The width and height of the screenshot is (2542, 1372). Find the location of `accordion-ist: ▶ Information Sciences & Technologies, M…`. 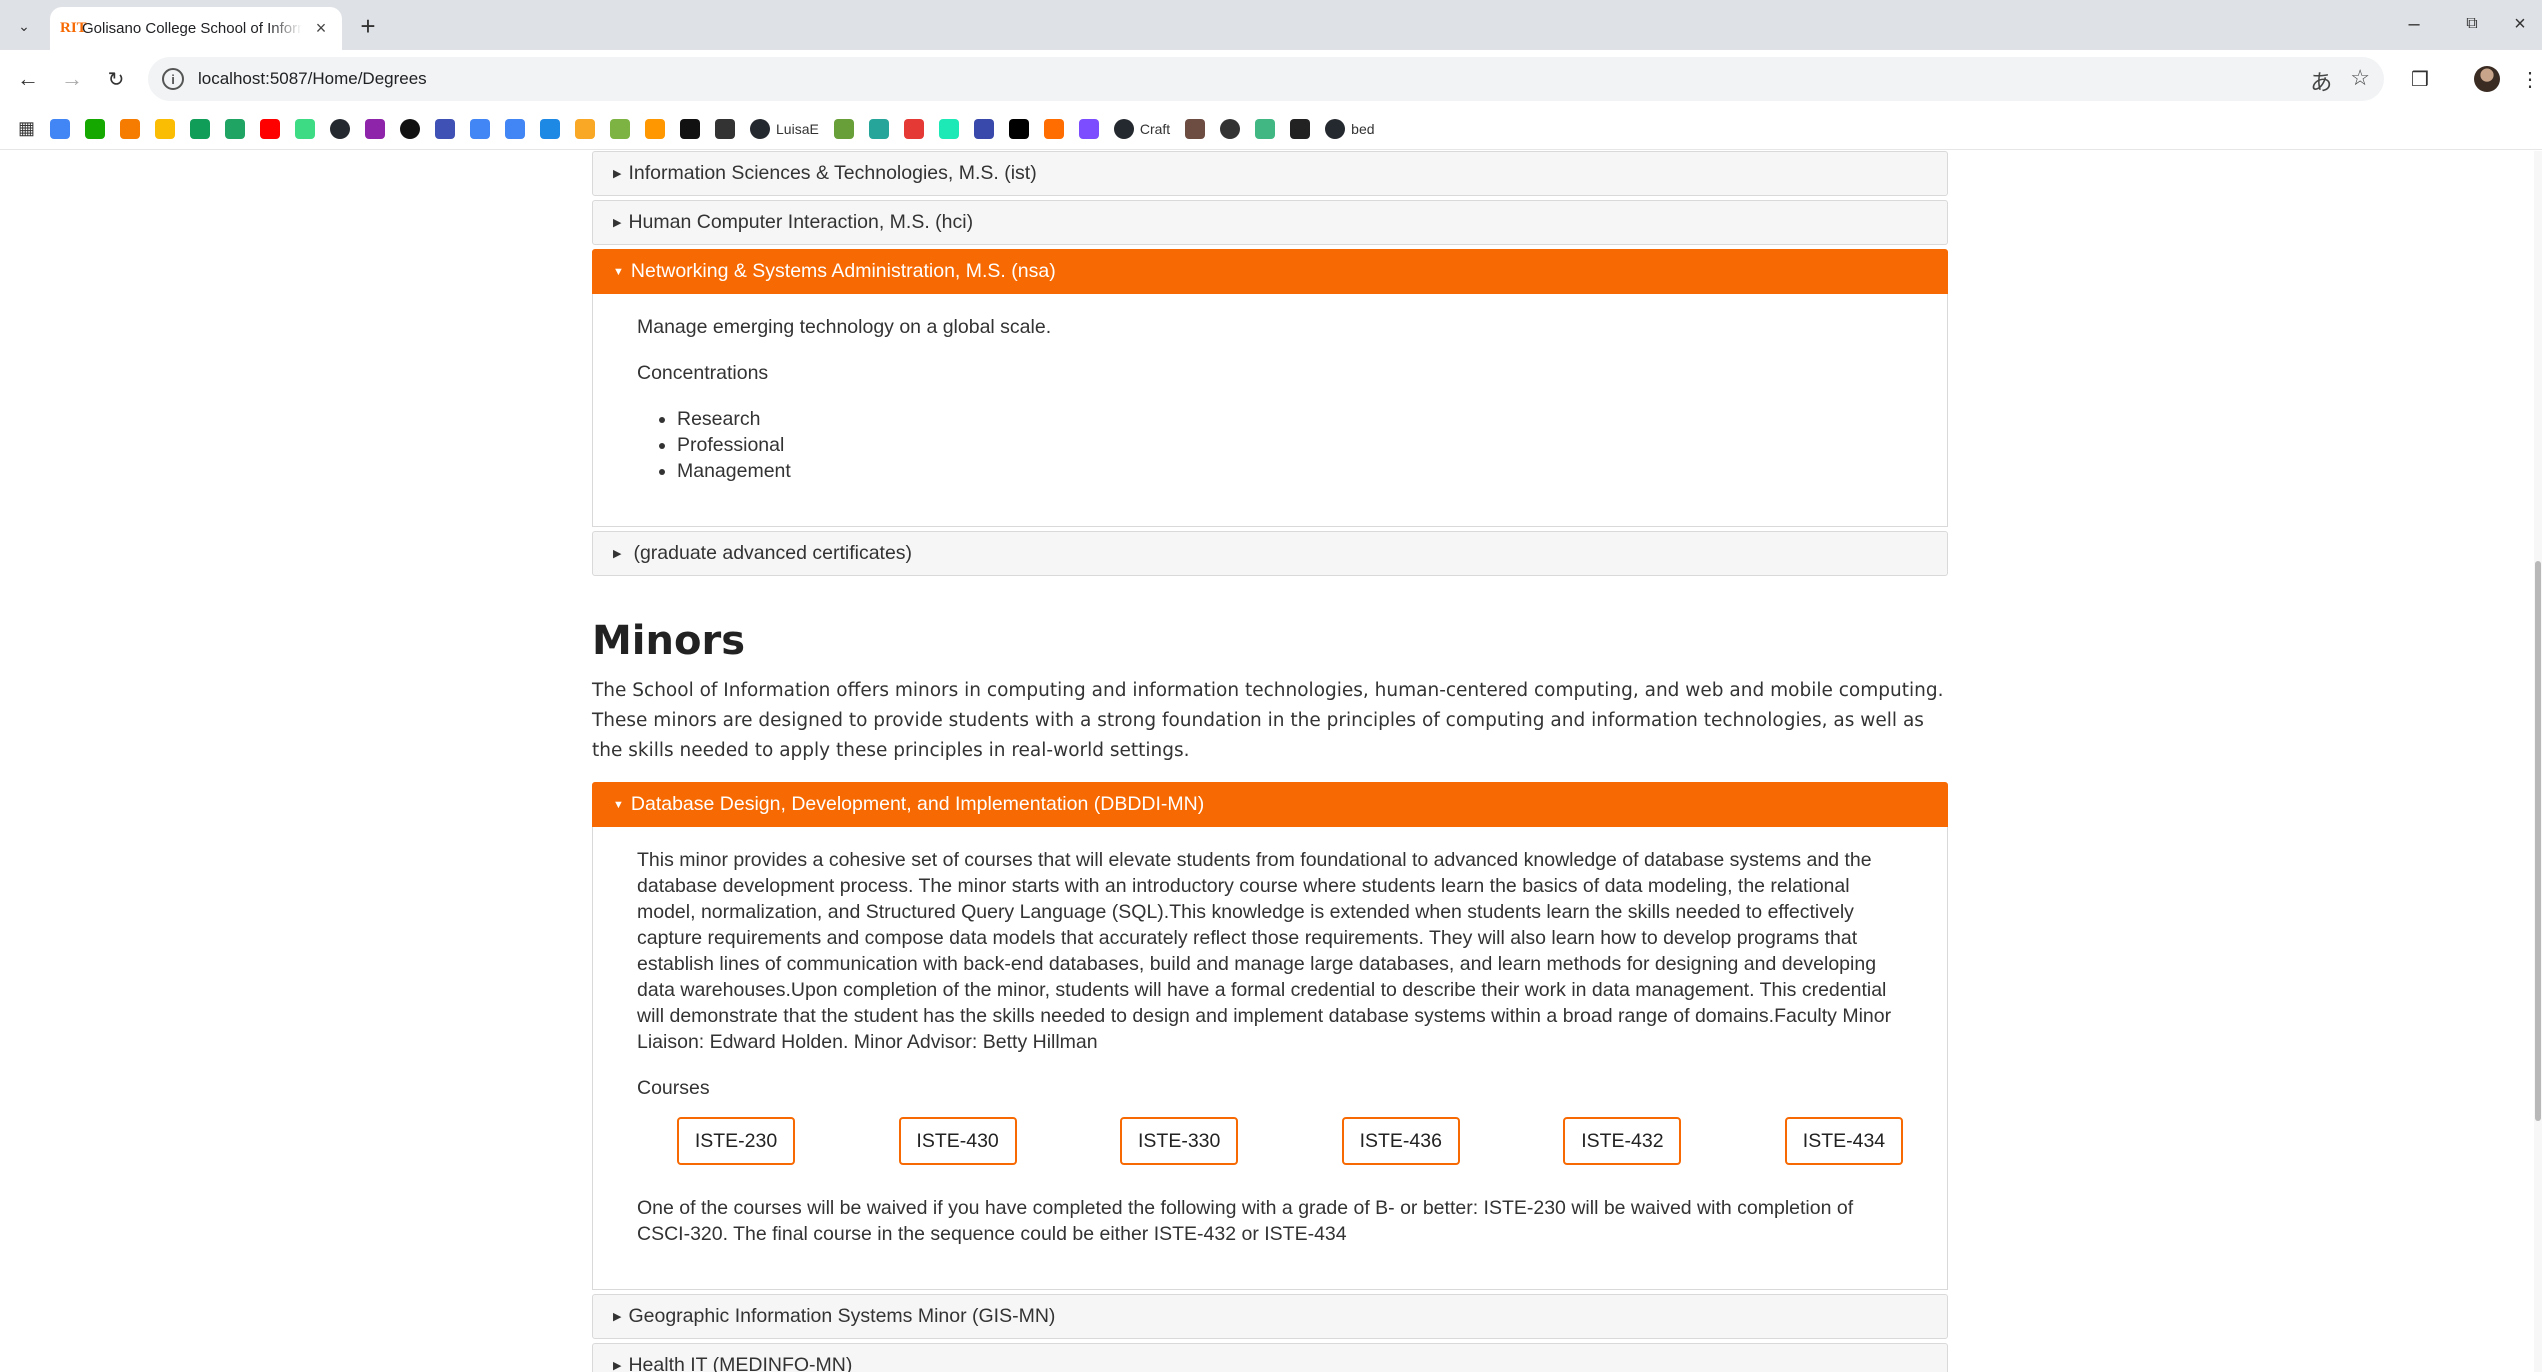

accordion-ist: ▶ Information Sciences & Technologies, M… is located at coordinates (1270, 173).